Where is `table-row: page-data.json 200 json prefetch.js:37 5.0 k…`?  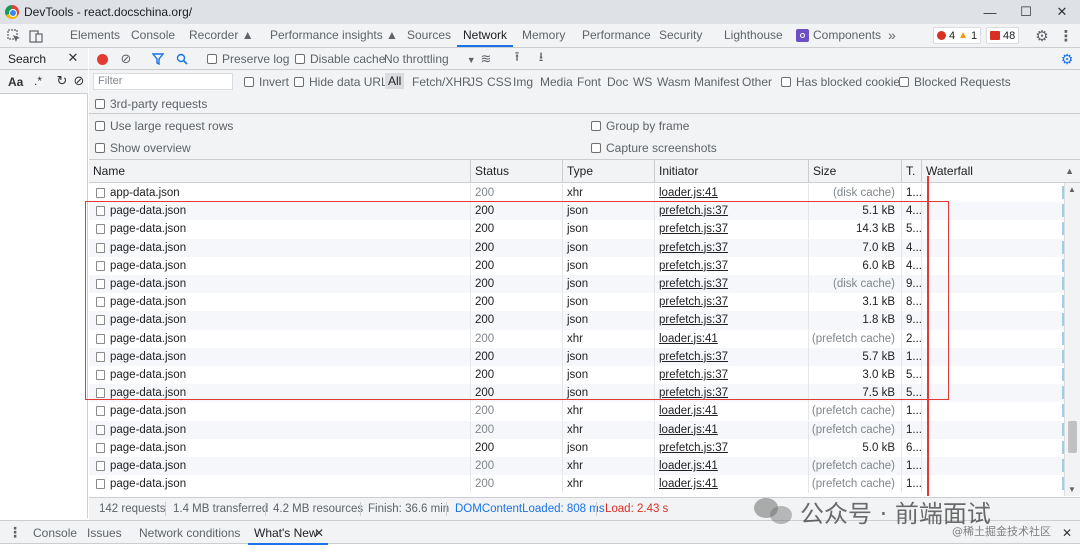
table-row: page-data.json 200 json prefetch.js:37 5.0 k… is located at coordinates (576, 447).